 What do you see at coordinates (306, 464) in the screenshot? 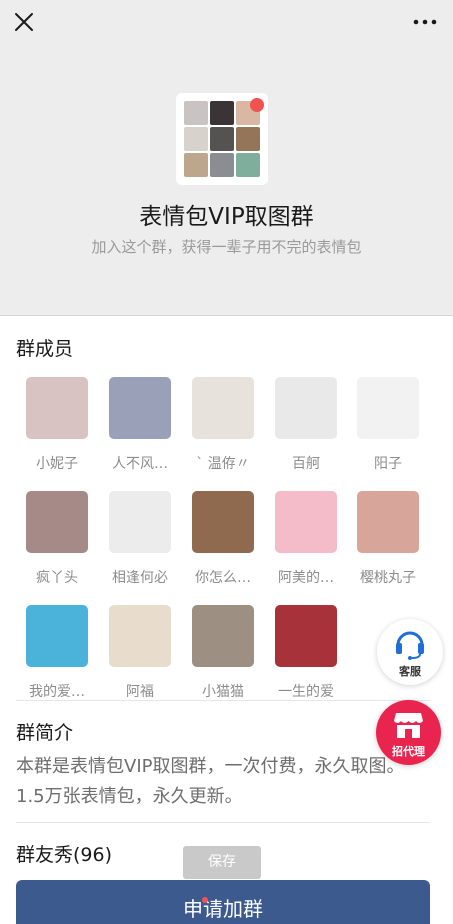
I see `member-name: 百舸` at bounding box center [306, 464].